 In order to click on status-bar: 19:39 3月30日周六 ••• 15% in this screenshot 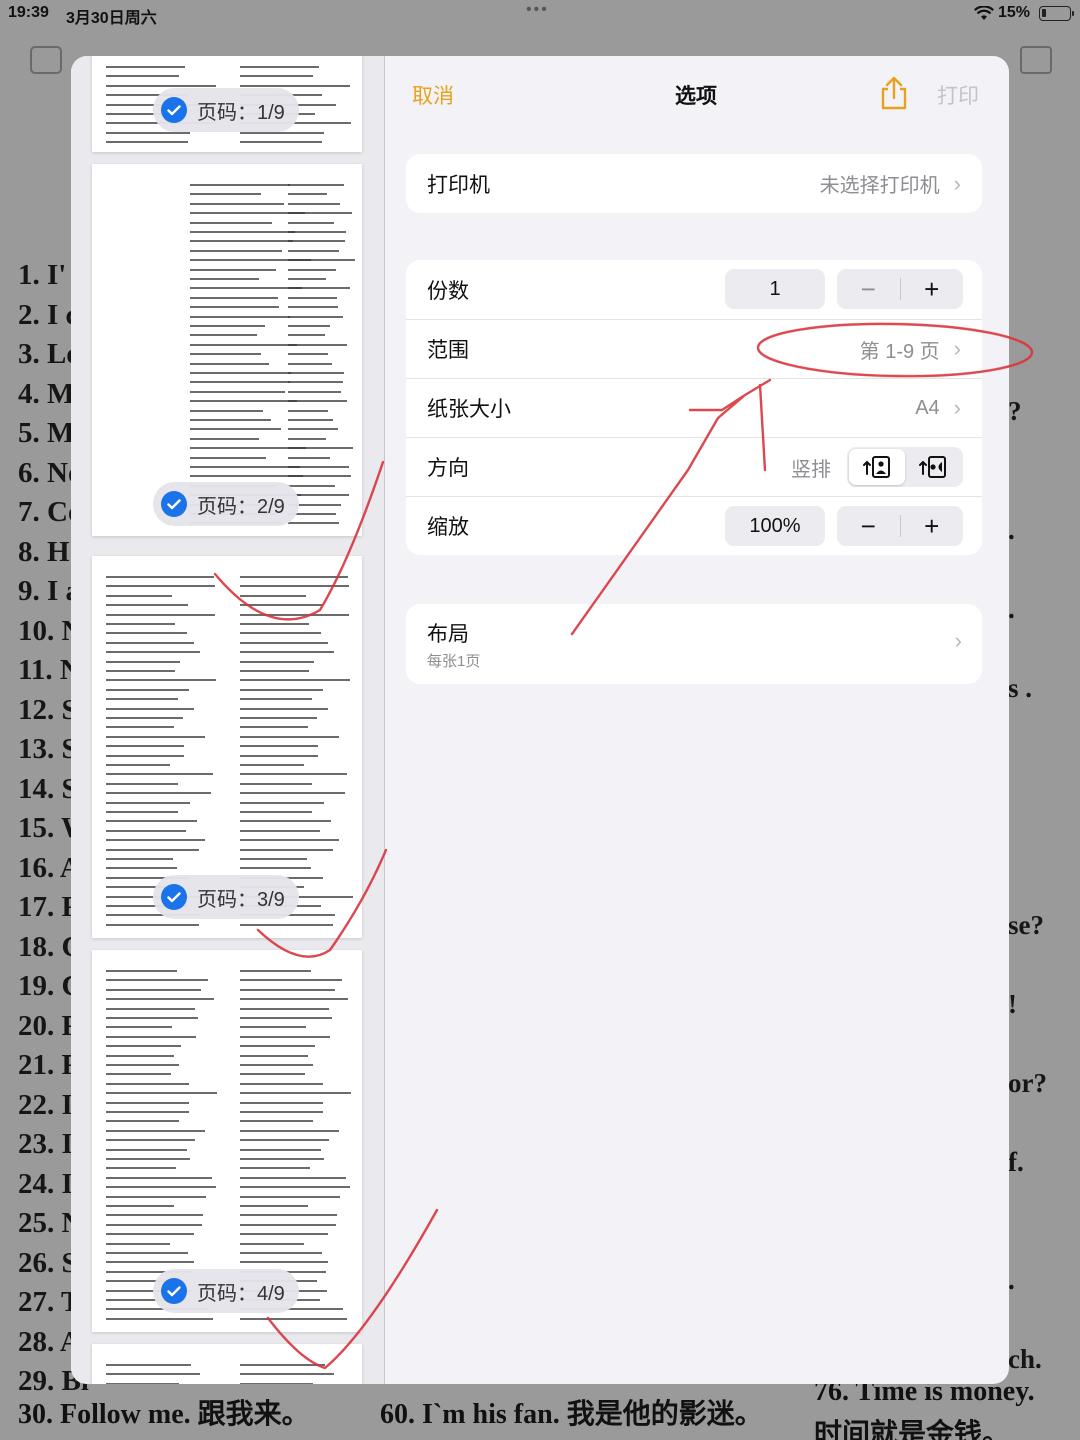, I will do `click(540, 14)`.